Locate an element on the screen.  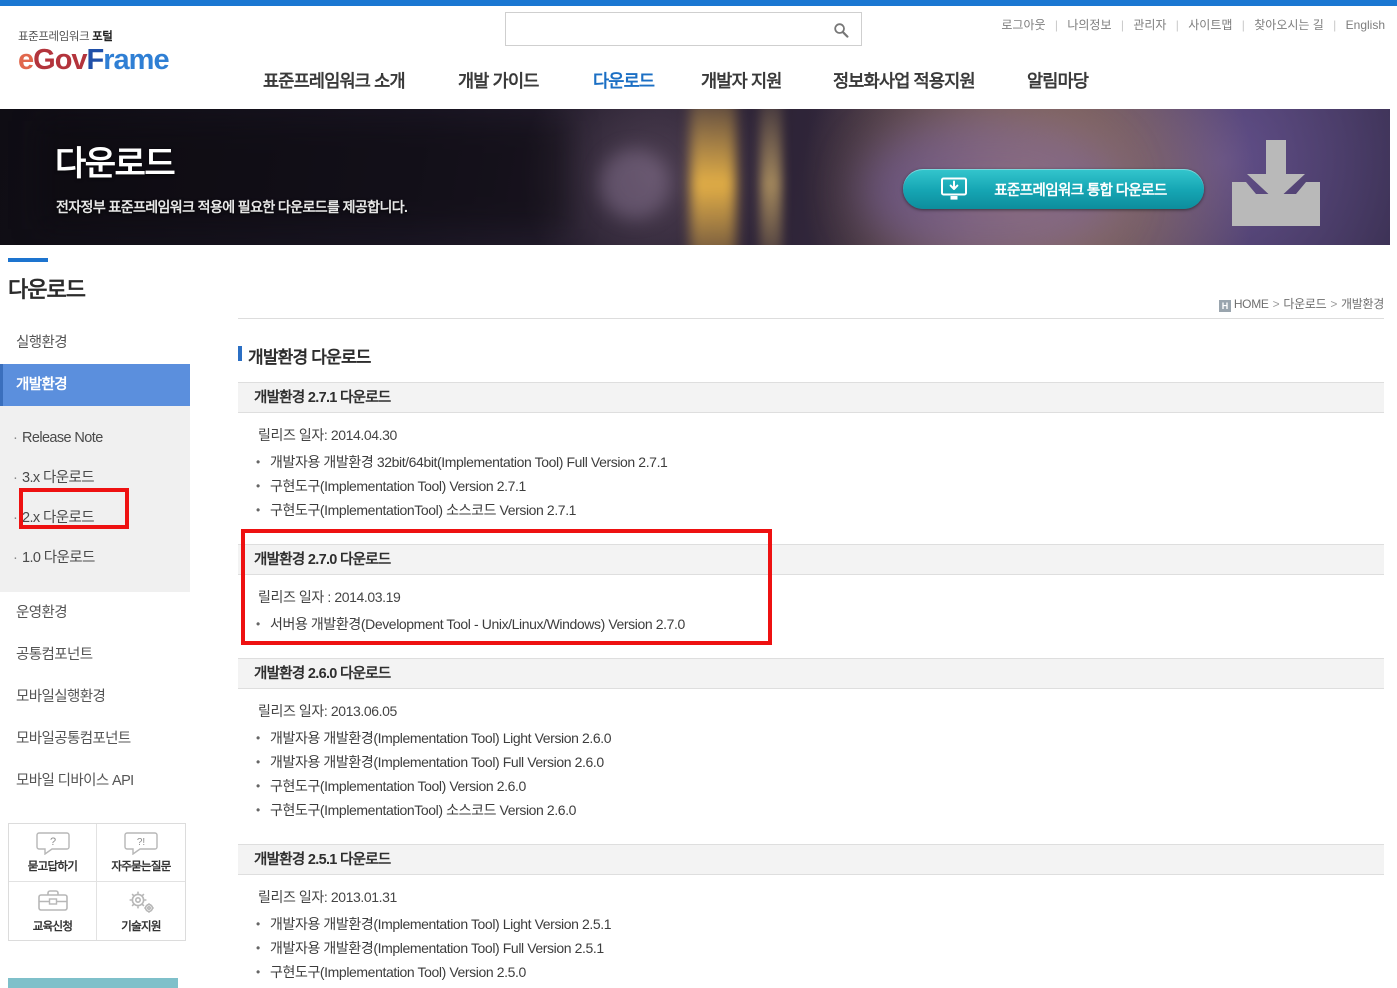
page-title: 개발환경 다운로드 is located at coordinates (811, 355).